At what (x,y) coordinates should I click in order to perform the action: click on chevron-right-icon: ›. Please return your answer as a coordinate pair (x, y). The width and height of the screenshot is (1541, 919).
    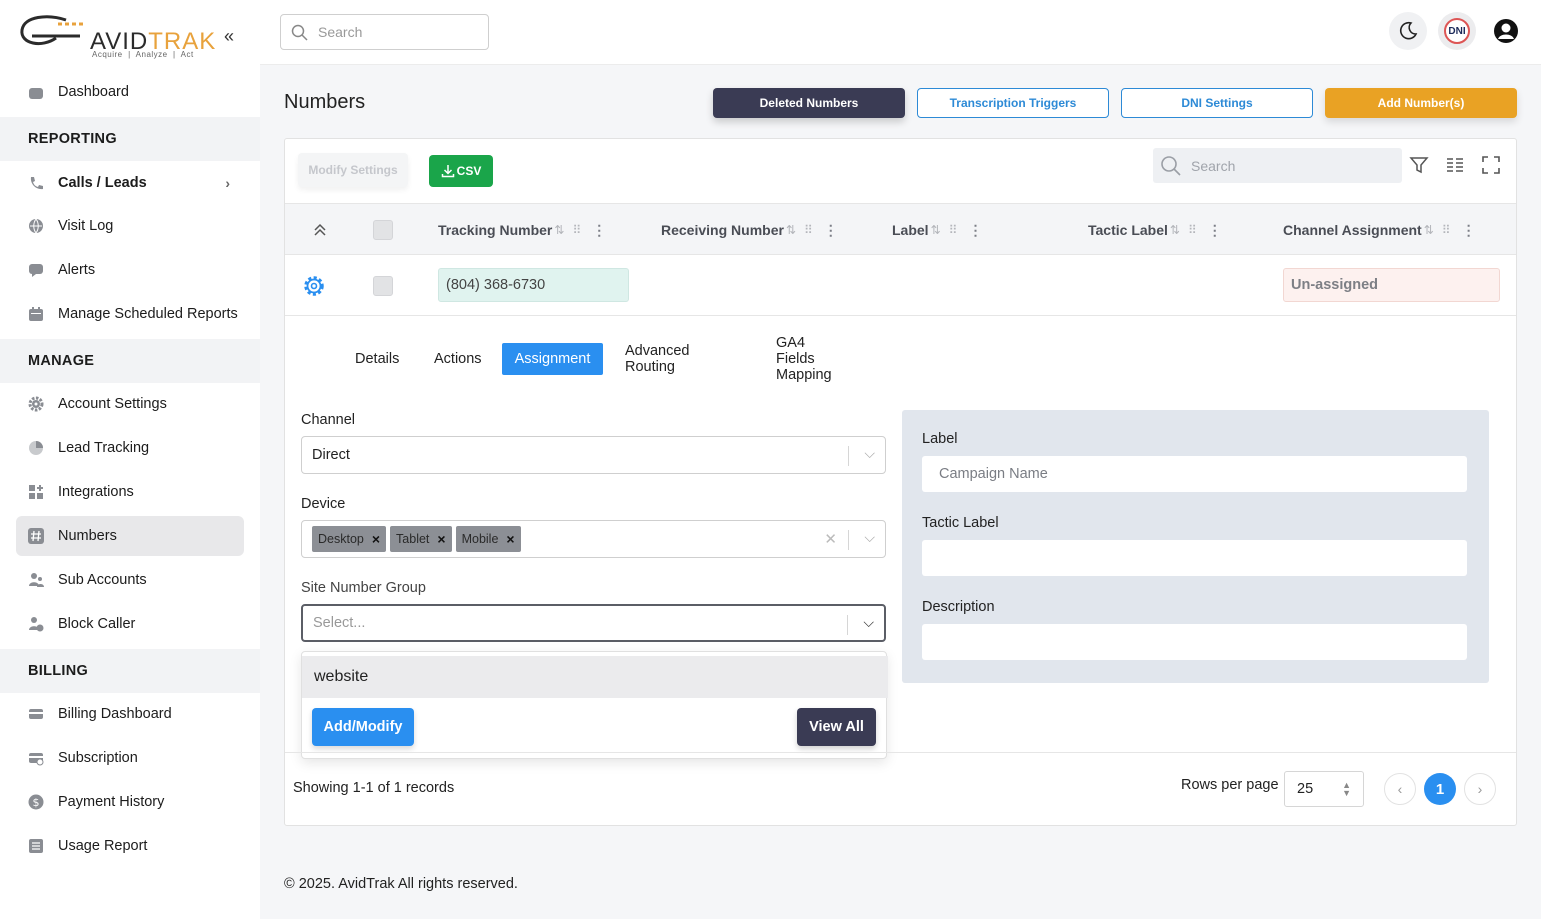
    Looking at the image, I should click on (227, 183).